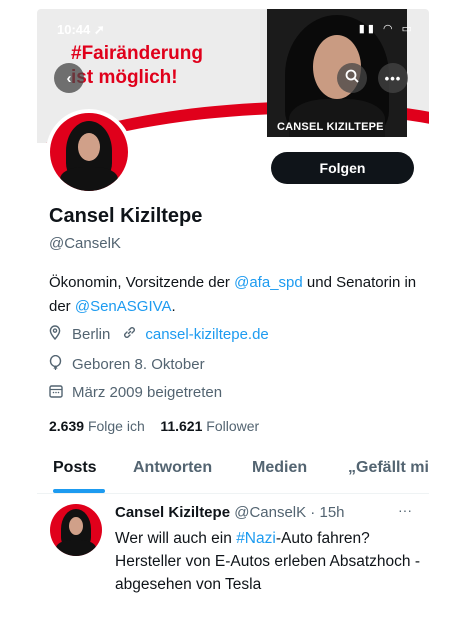  I want to click on joined-row: März 2009 beigetreten, so click(135, 392).